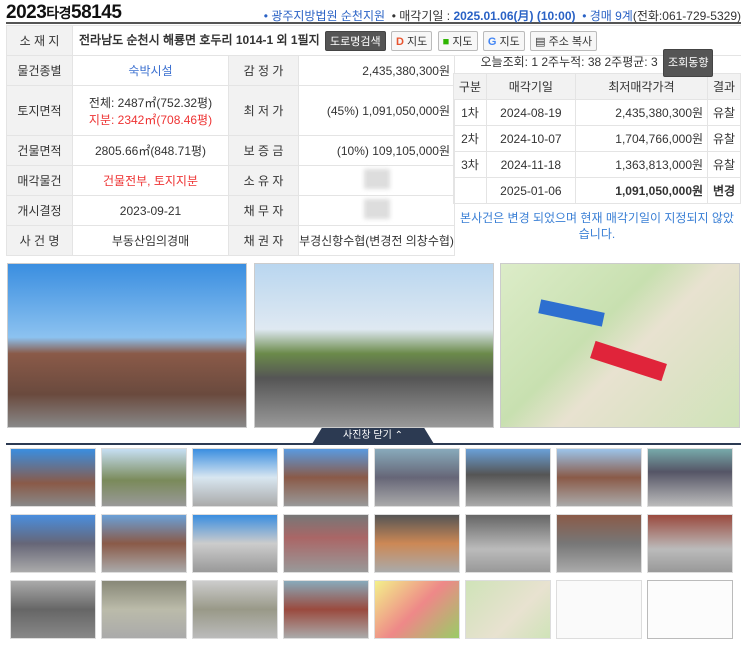 This screenshot has width=743, height=649. I want to click on owner-blurred, so click(376, 180).